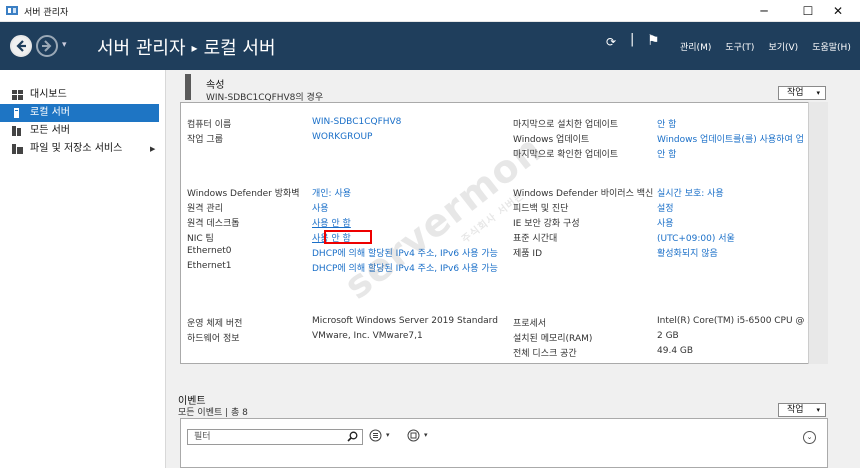  What do you see at coordinates (545, 354) in the screenshot?
I see `prop-label: 전체 디스크 공간` at bounding box center [545, 354].